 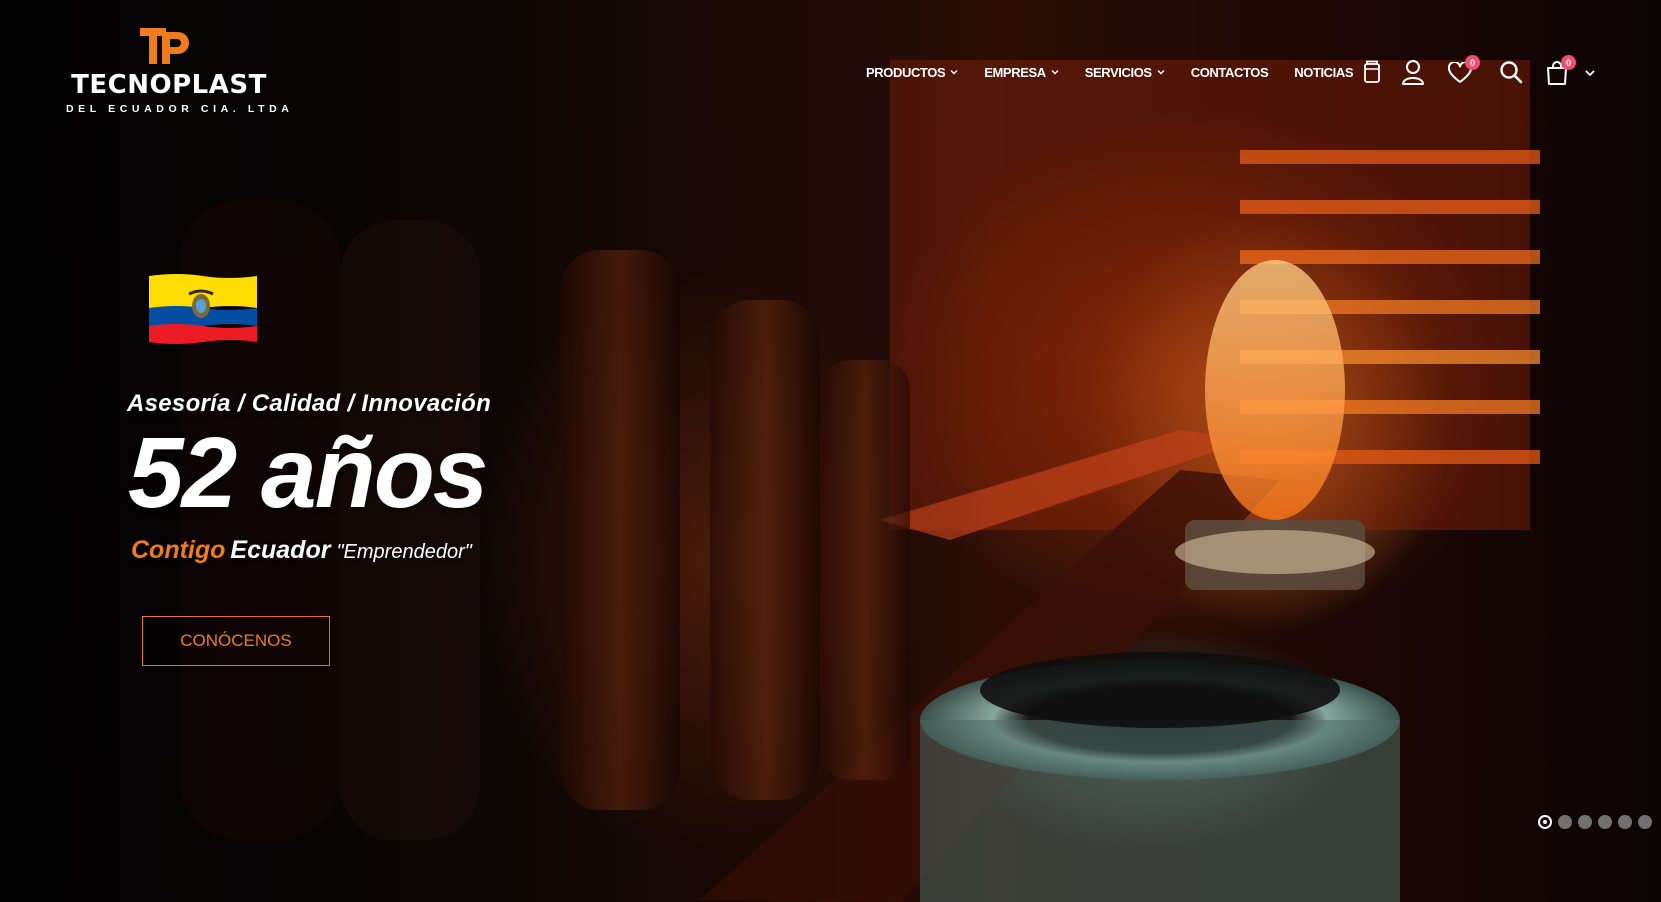 I want to click on hero-subline-bold: Ecuador, so click(x=280, y=550).